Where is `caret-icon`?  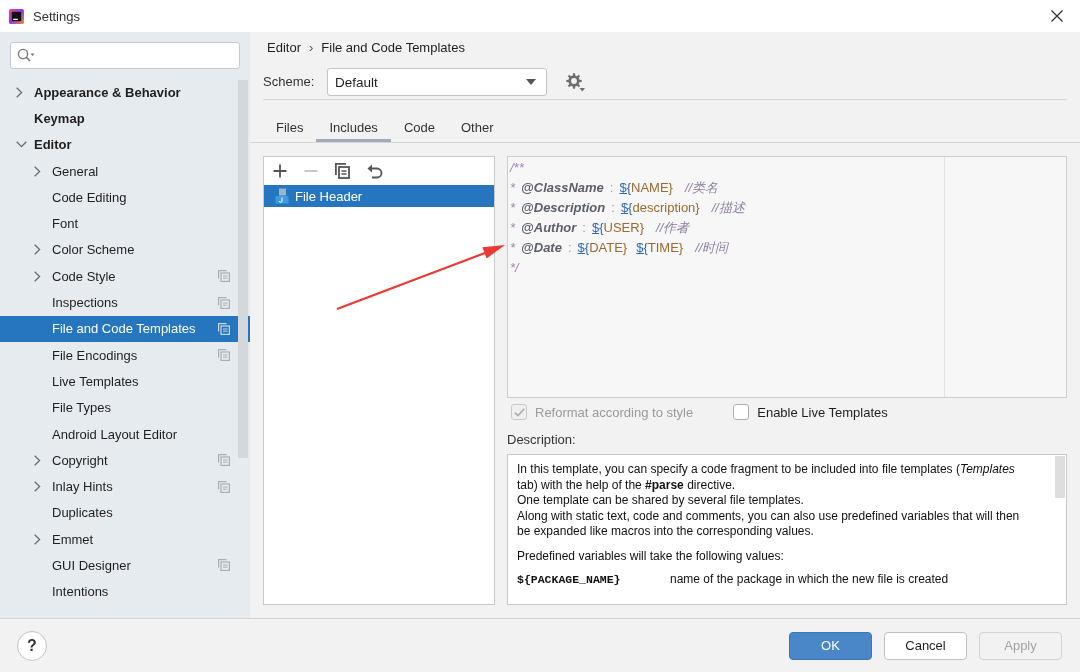
caret-icon is located at coordinates (531, 82).